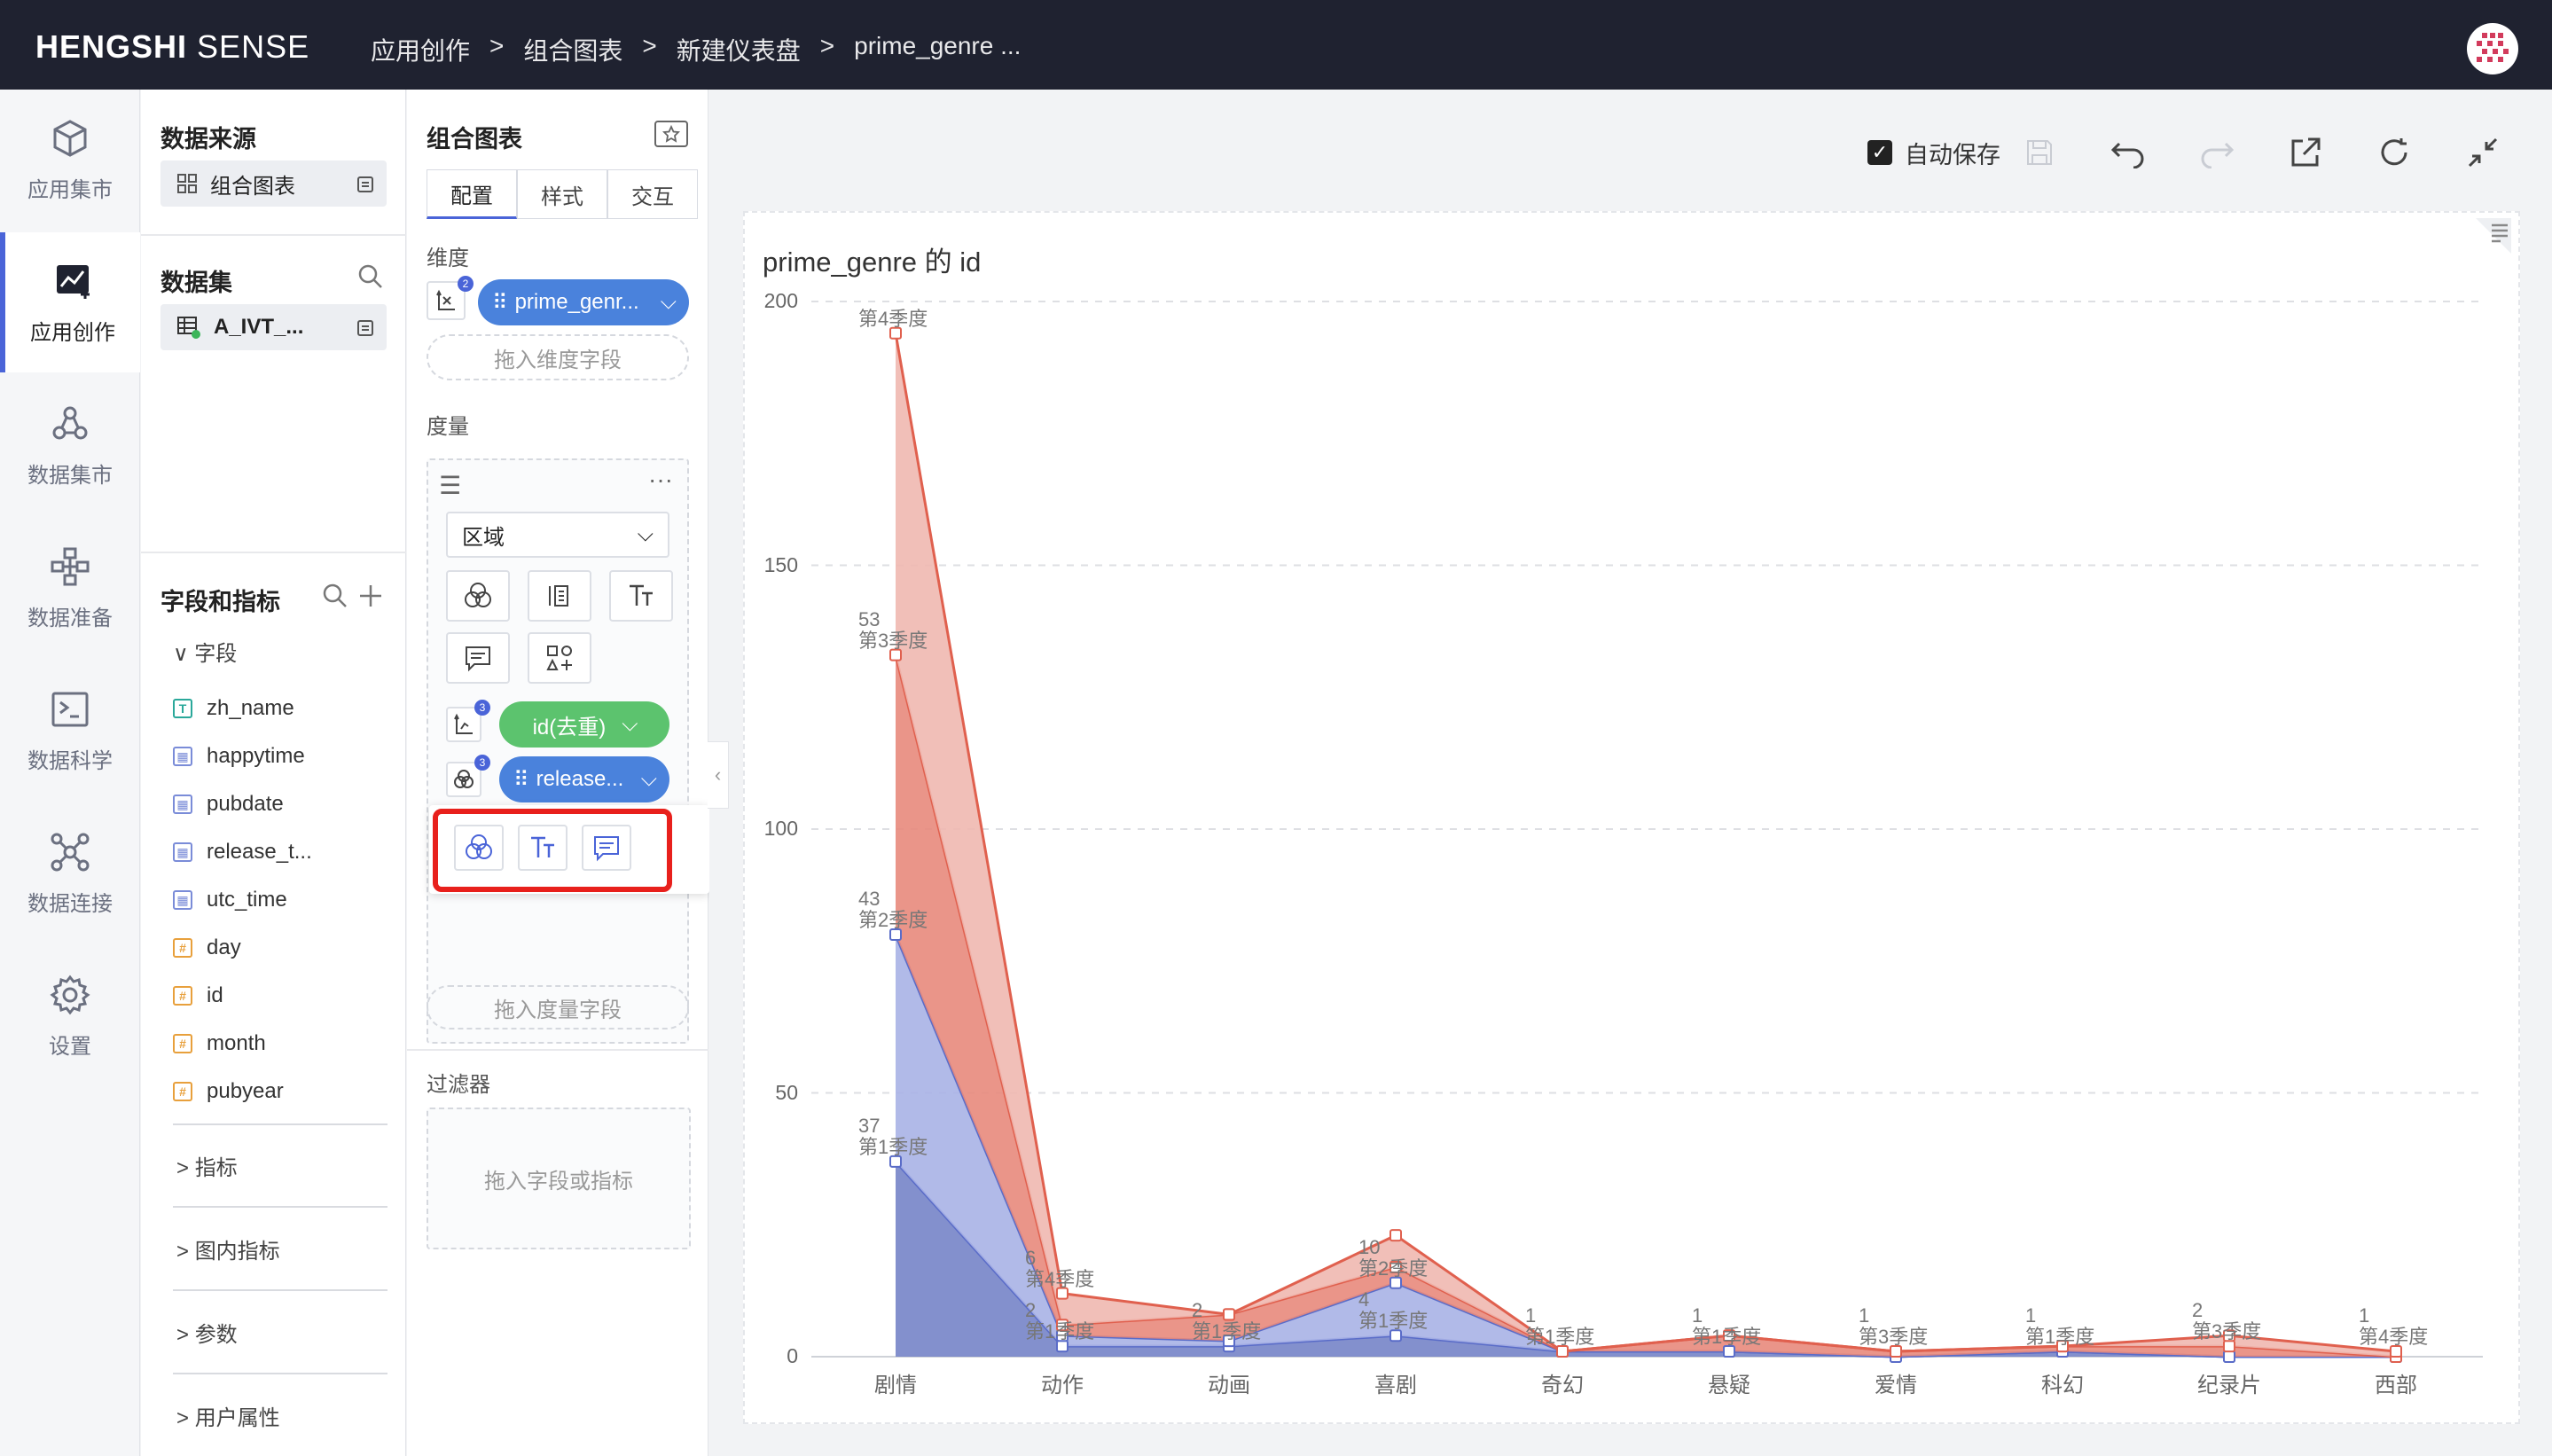  I want to click on data-label: 53 第3季度, so click(893, 629).